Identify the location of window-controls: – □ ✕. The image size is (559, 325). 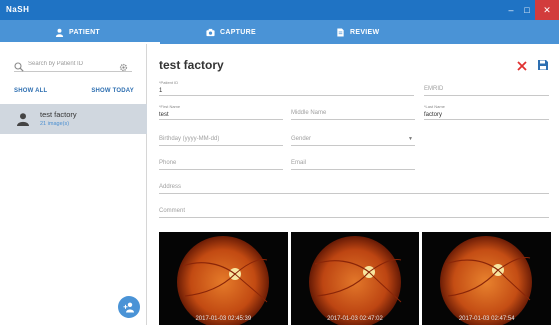
(531, 10).